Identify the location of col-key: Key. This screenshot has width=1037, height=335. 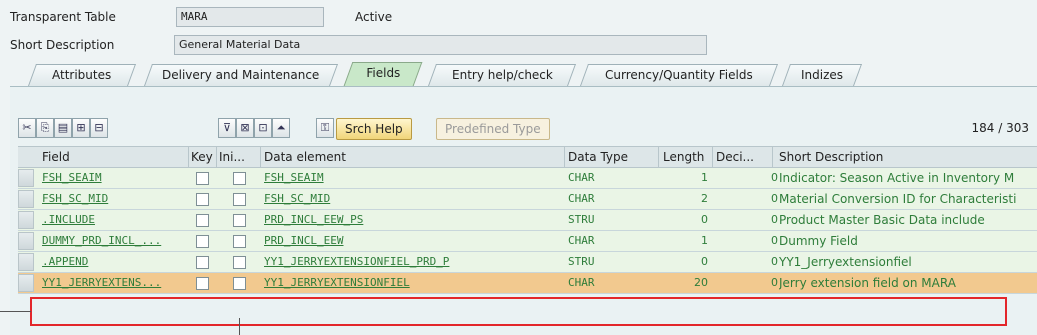
(202, 157).